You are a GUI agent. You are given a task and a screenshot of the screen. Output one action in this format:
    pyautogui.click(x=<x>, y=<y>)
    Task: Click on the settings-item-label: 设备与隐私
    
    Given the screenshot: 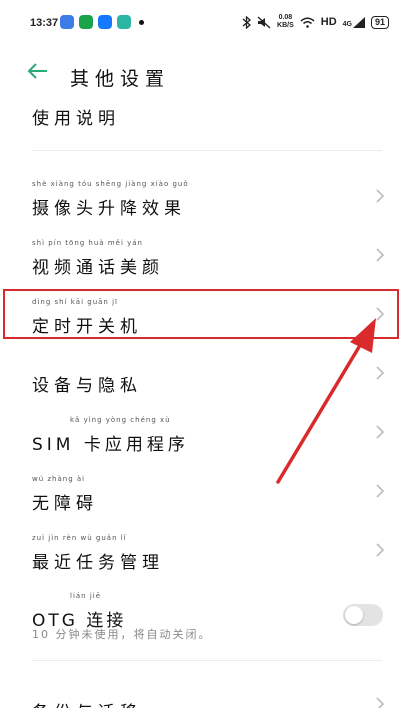 What is the action you would take?
    pyautogui.click(x=87, y=386)
    